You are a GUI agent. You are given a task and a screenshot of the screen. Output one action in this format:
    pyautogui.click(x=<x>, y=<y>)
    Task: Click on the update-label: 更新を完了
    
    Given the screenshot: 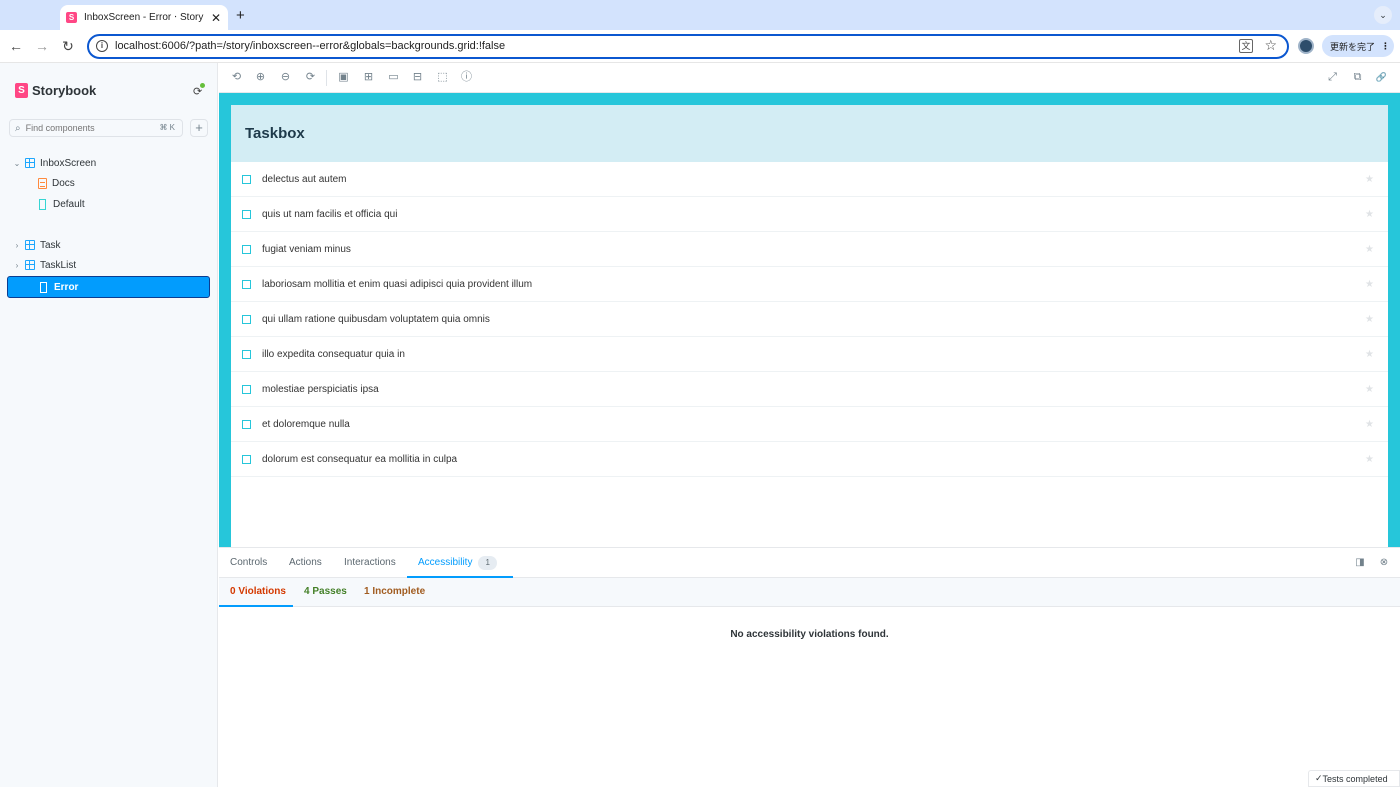 What is the action you would take?
    pyautogui.click(x=1353, y=46)
    